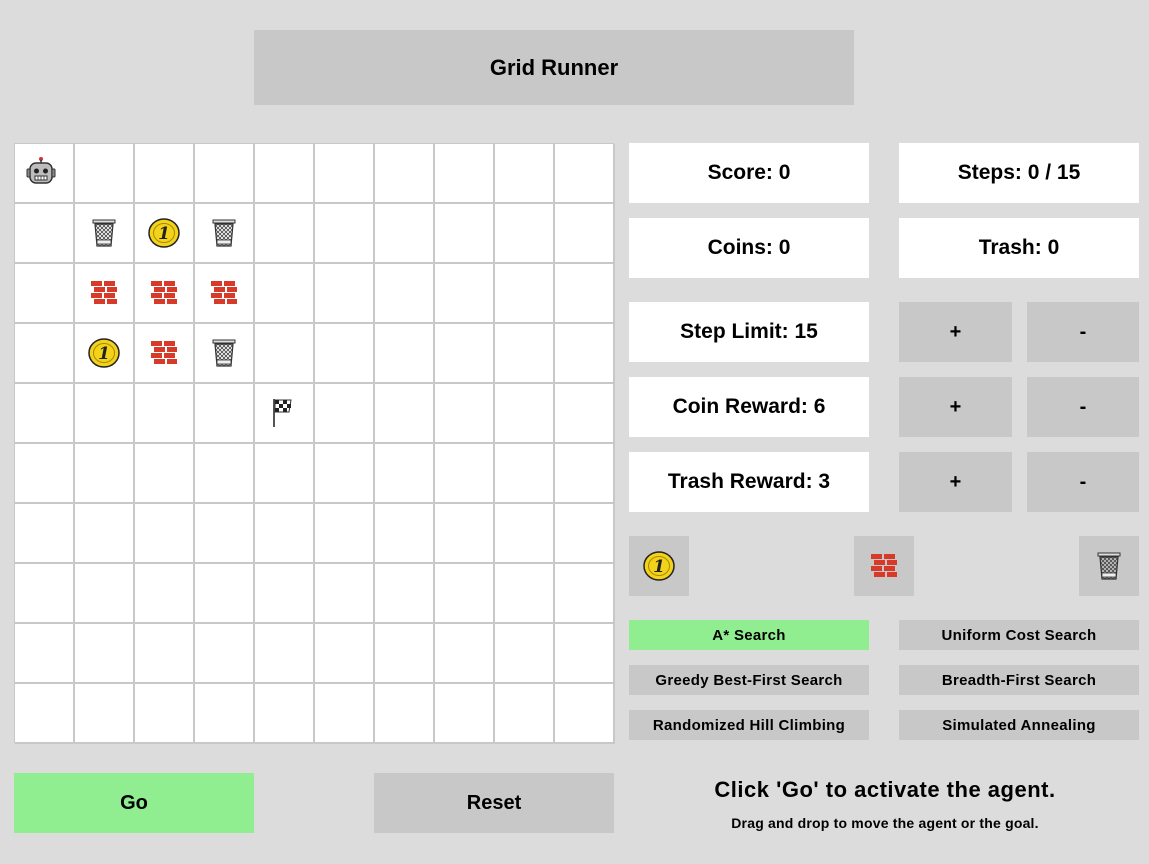 The image size is (1149, 864). Describe the element at coordinates (1109, 566) in the screenshot. I see `trash-palette-tile` at that location.